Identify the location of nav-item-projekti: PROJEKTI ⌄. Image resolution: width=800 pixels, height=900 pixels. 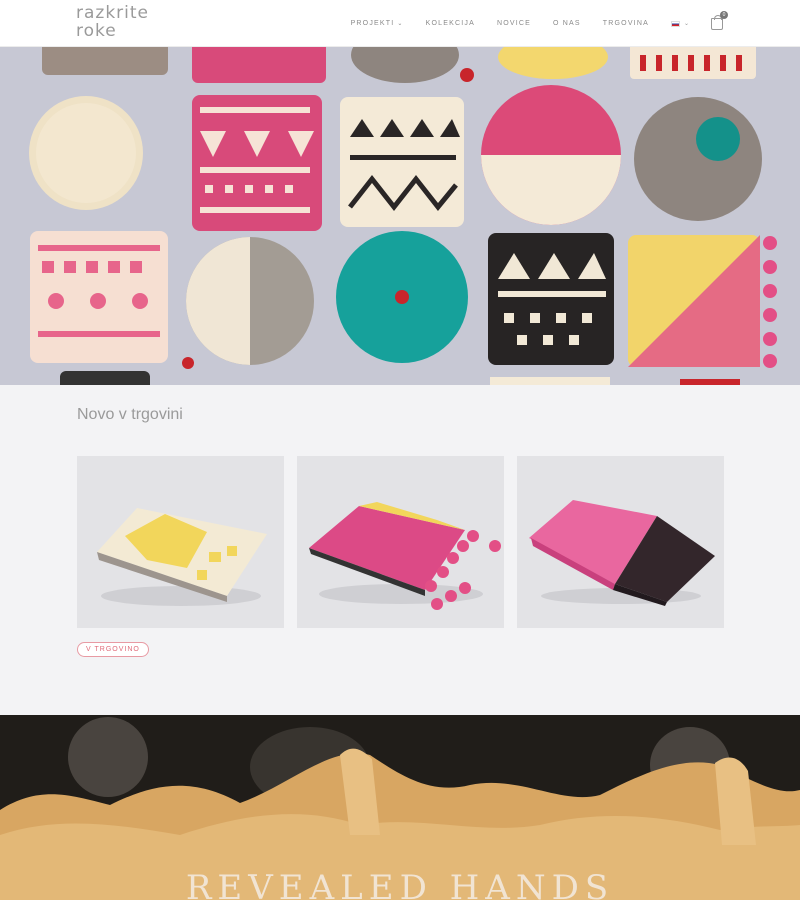
(377, 23).